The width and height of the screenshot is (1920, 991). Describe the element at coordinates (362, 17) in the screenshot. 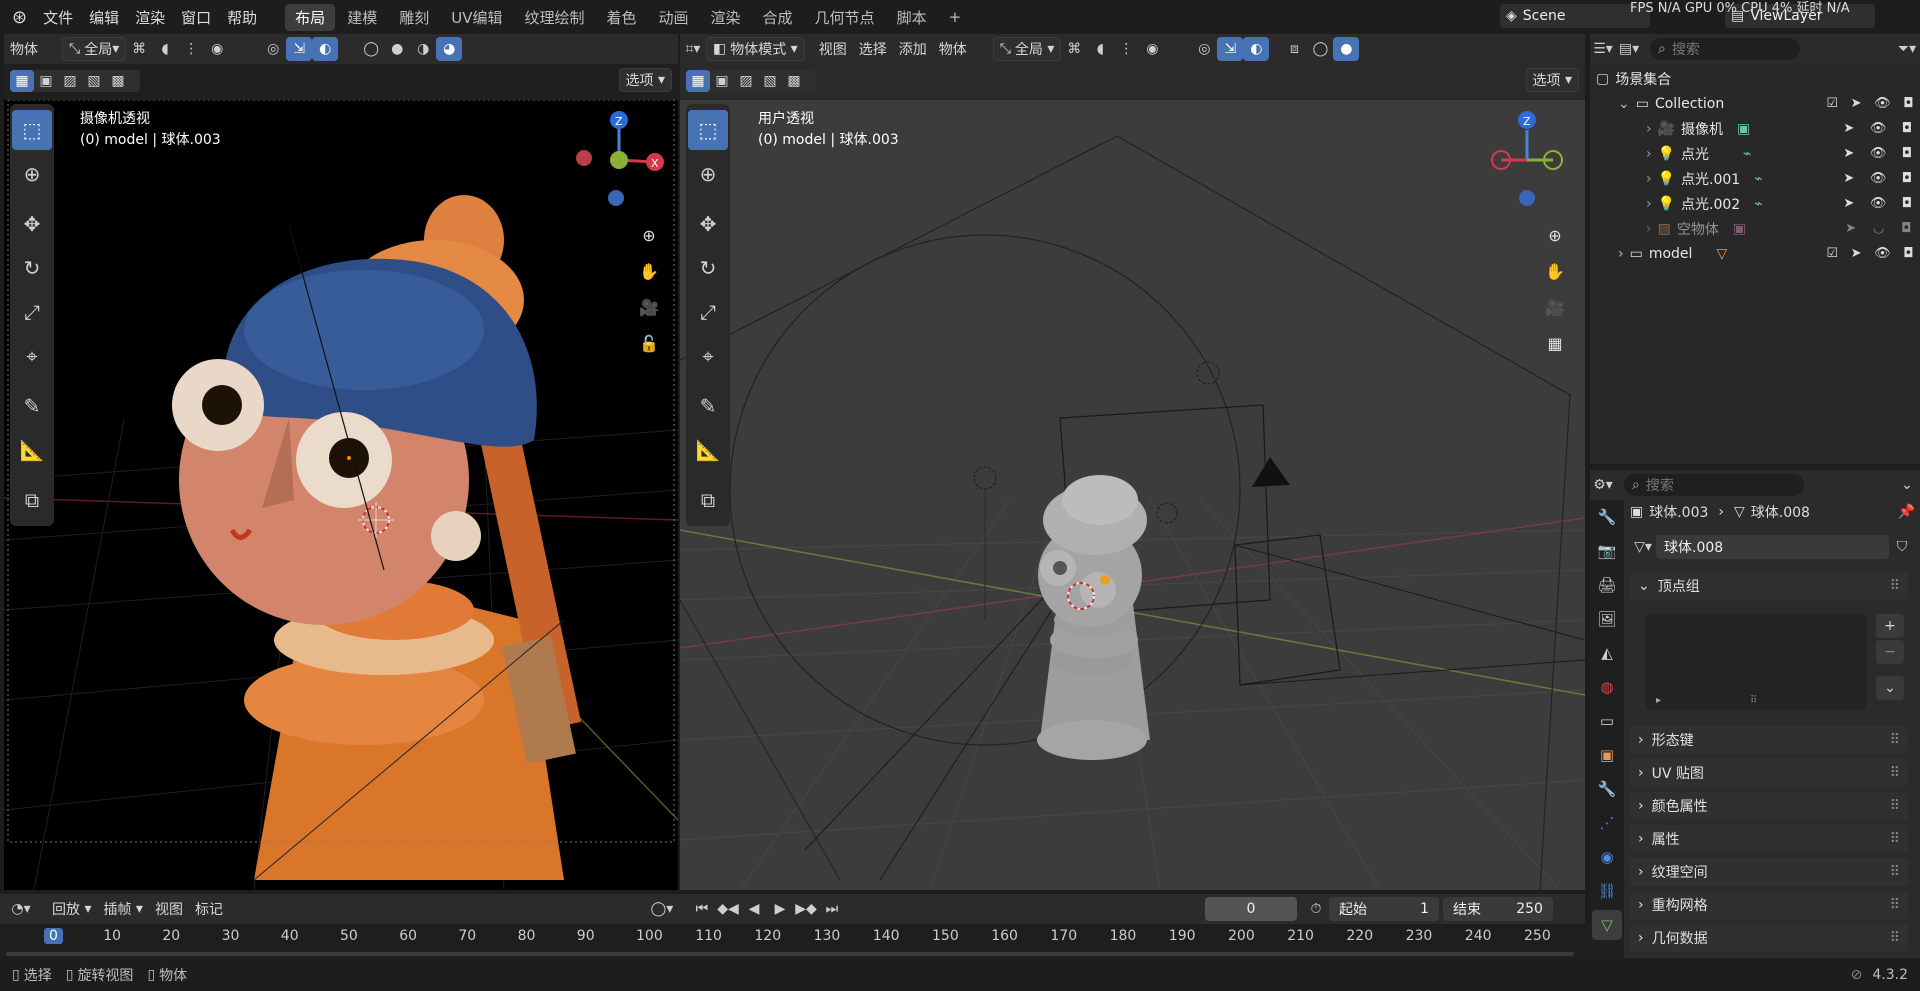

I see `tab-modeling: 建模` at that location.